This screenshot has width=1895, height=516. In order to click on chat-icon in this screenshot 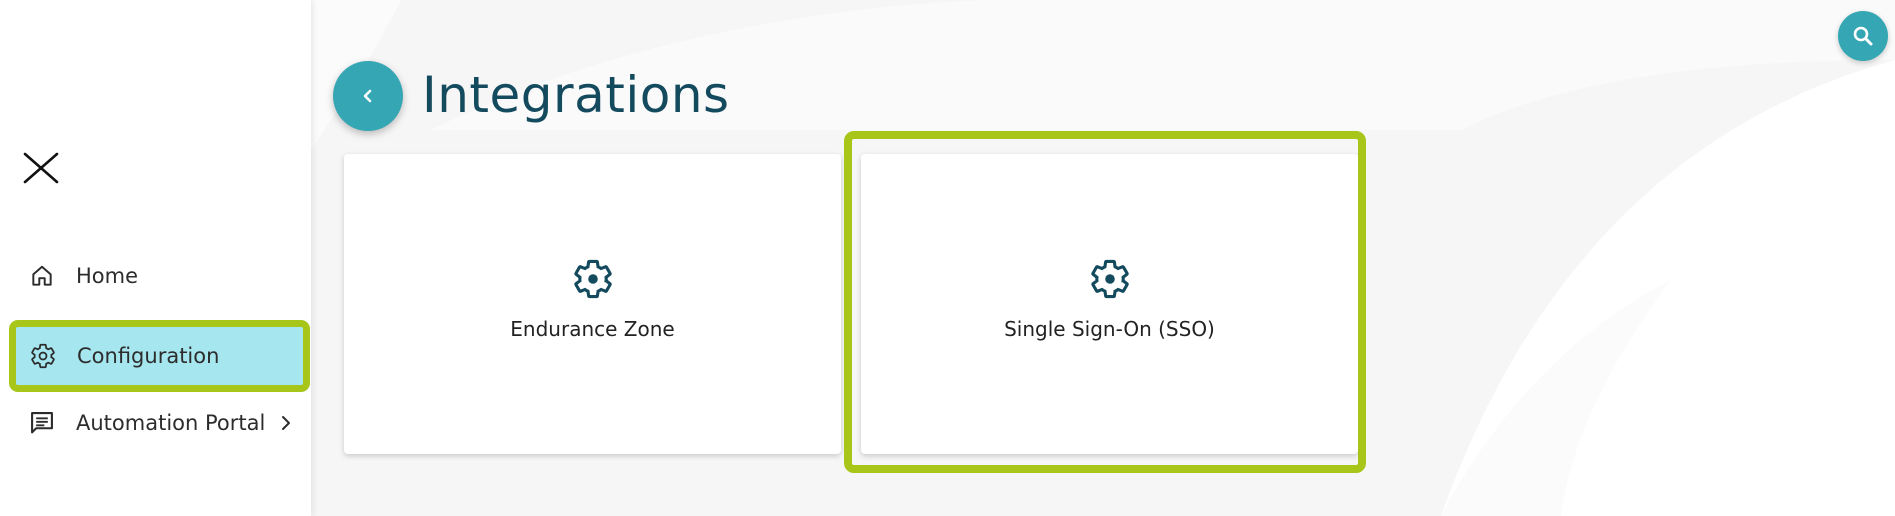, I will do `click(42, 423)`.